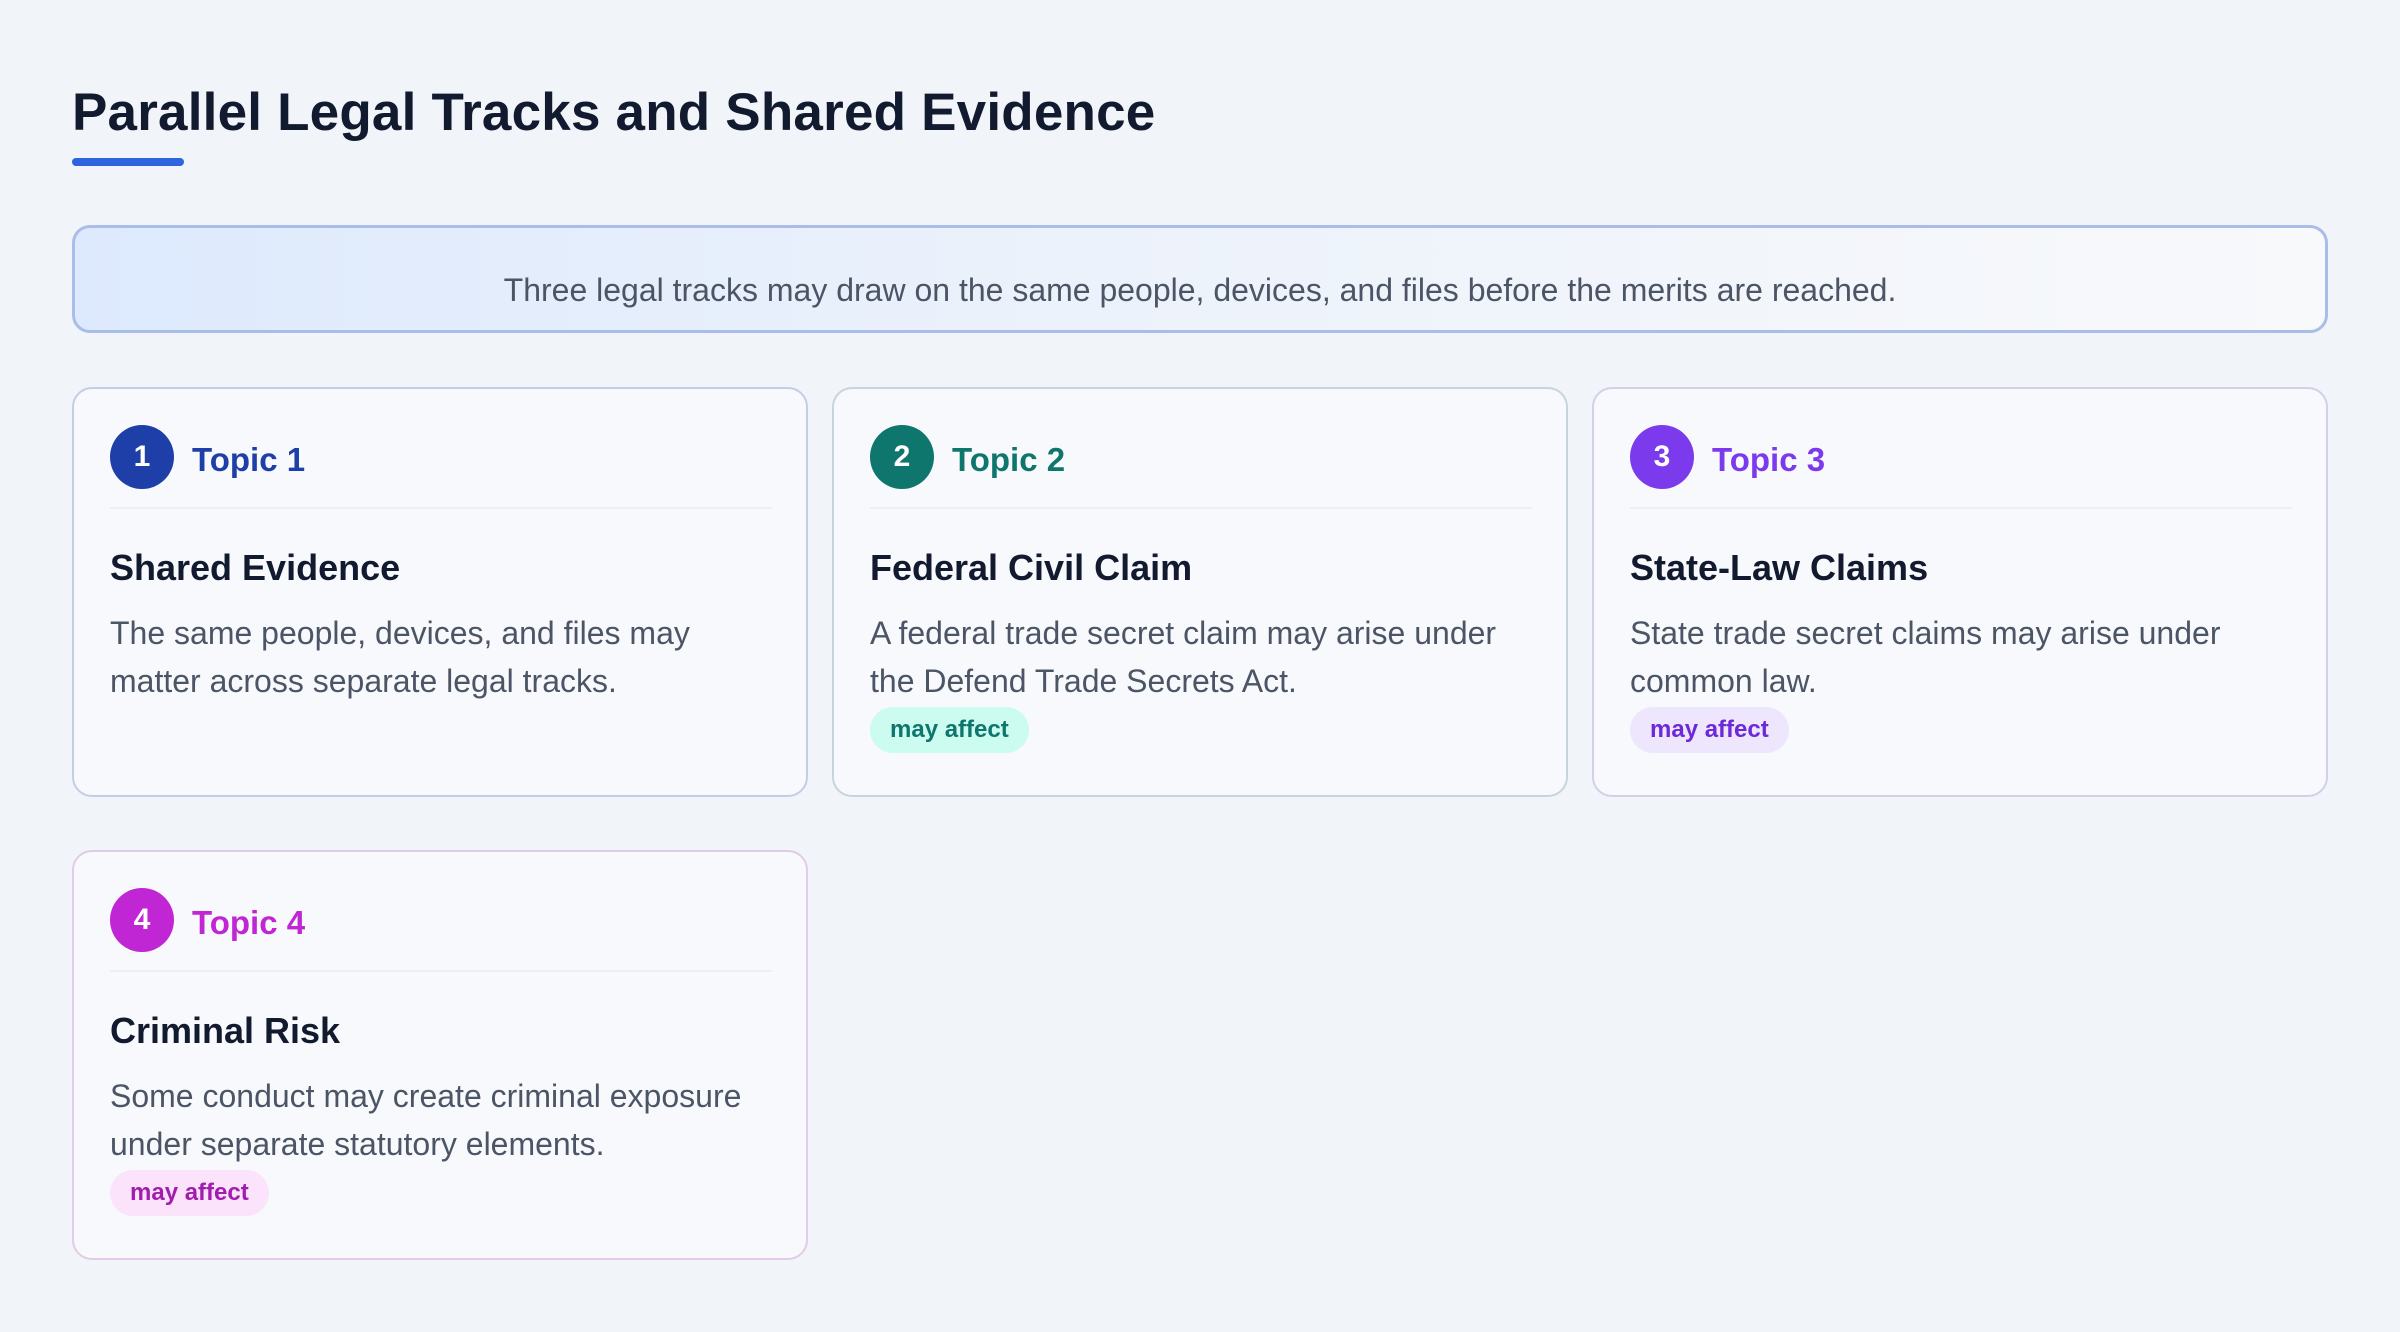  I want to click on topic-number-badge: 4, so click(142, 920).